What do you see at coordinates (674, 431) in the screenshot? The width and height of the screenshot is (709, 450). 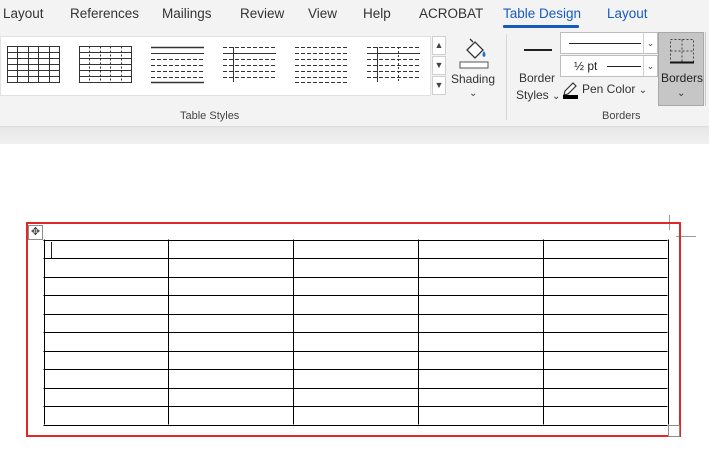 I see `table-resize-handle` at bounding box center [674, 431].